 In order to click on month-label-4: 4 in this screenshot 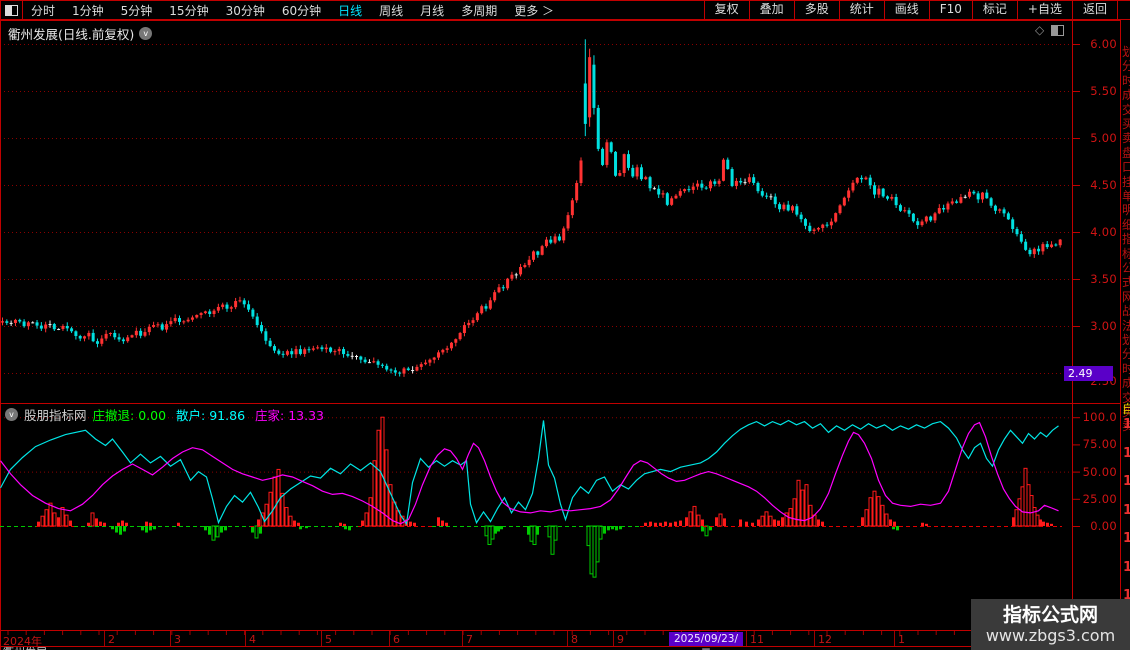, I will do `click(252, 639)`.